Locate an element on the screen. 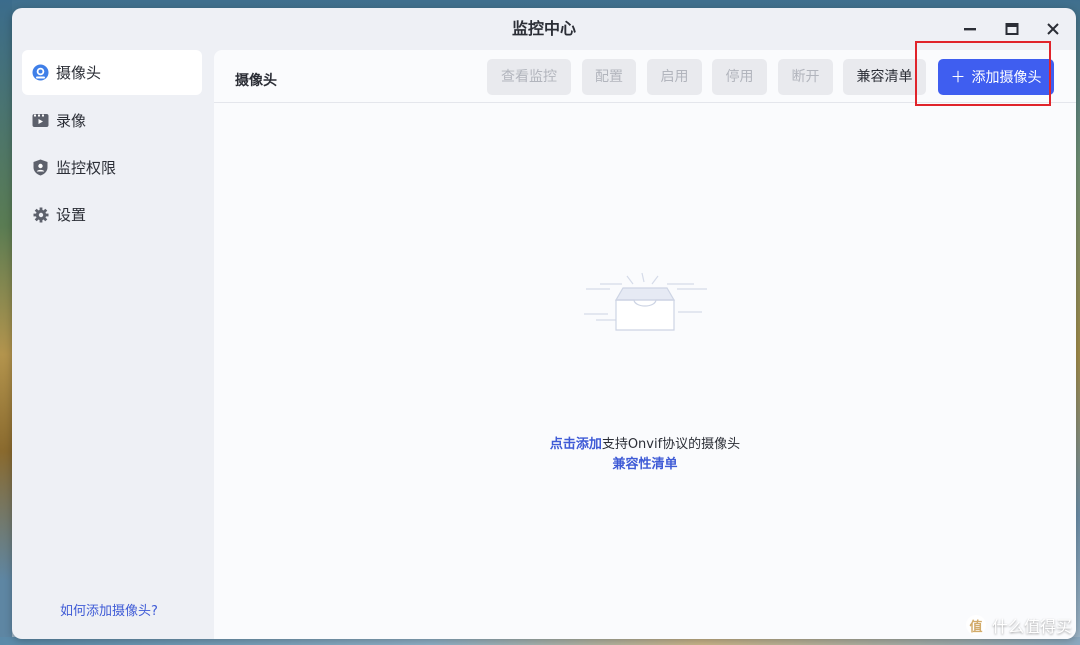 This screenshot has width=1080, height=645. maximize-icon is located at coordinates (1012, 29).